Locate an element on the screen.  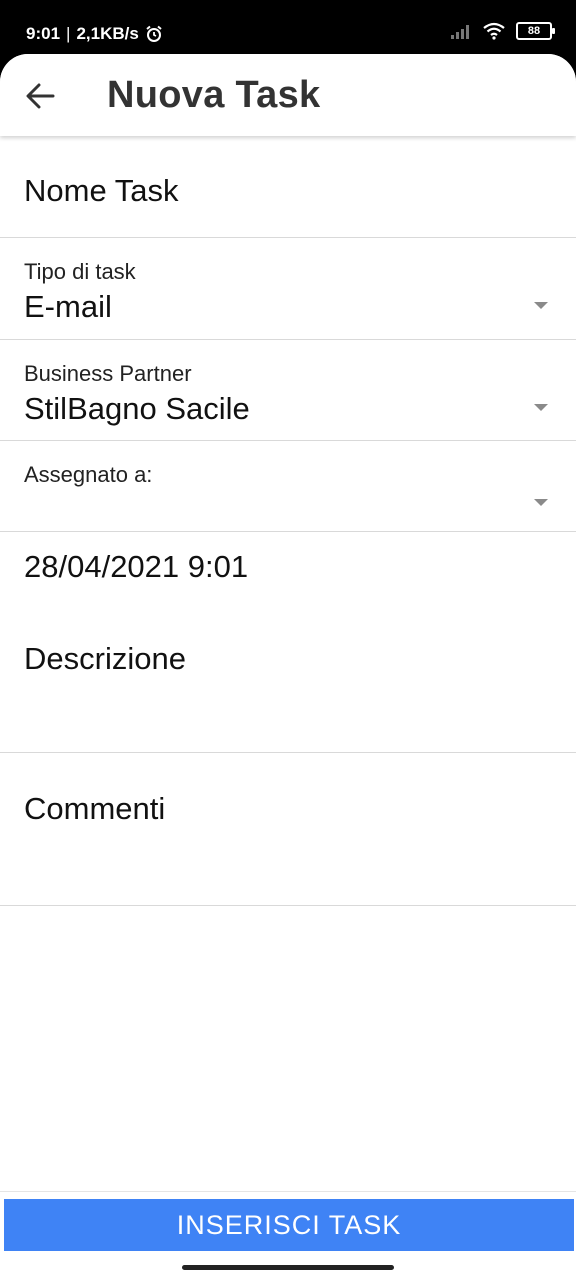
nome-task-field: Nome Task is located at coordinates (288, 187).